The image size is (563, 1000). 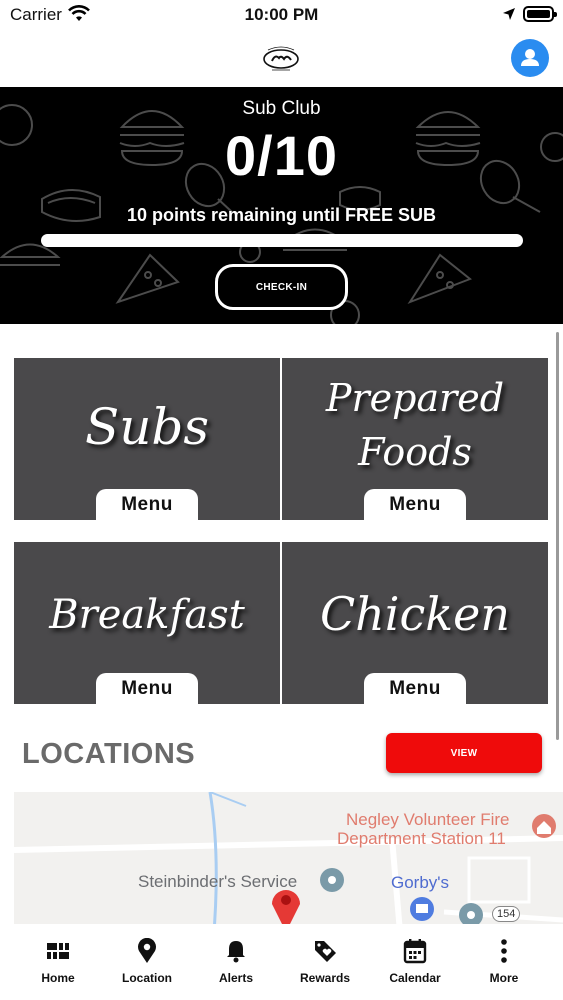 What do you see at coordinates (218, 881) in the screenshot?
I see `map-label-steinbinders: Steinbinder's Service` at bounding box center [218, 881].